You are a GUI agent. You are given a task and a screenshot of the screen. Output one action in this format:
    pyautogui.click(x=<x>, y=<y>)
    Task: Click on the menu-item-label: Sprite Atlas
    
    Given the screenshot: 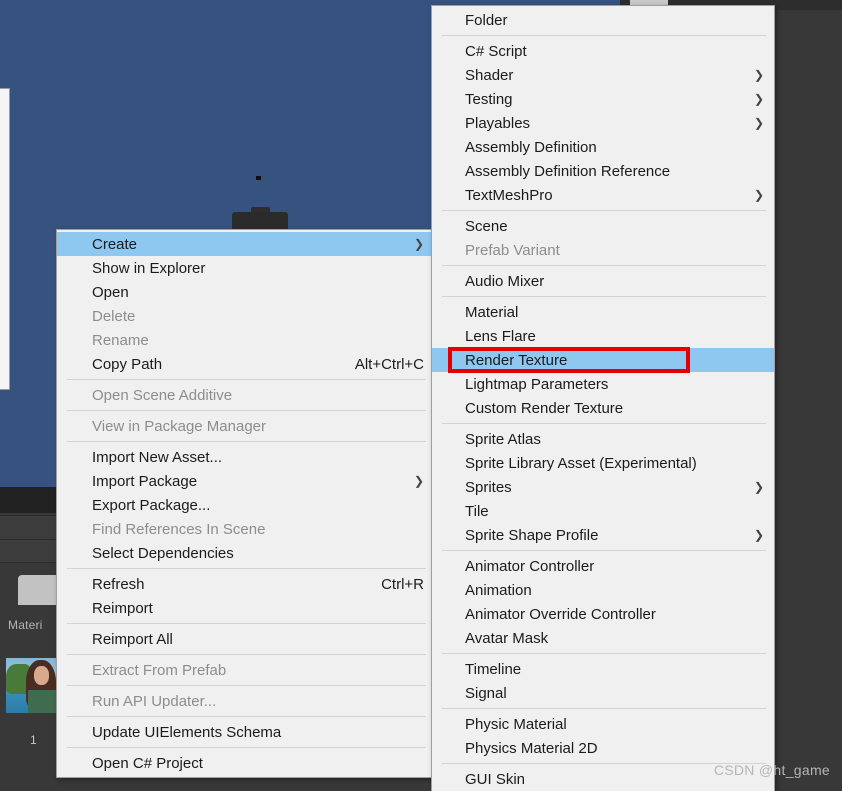 What is the action you would take?
    pyautogui.click(x=503, y=439)
    